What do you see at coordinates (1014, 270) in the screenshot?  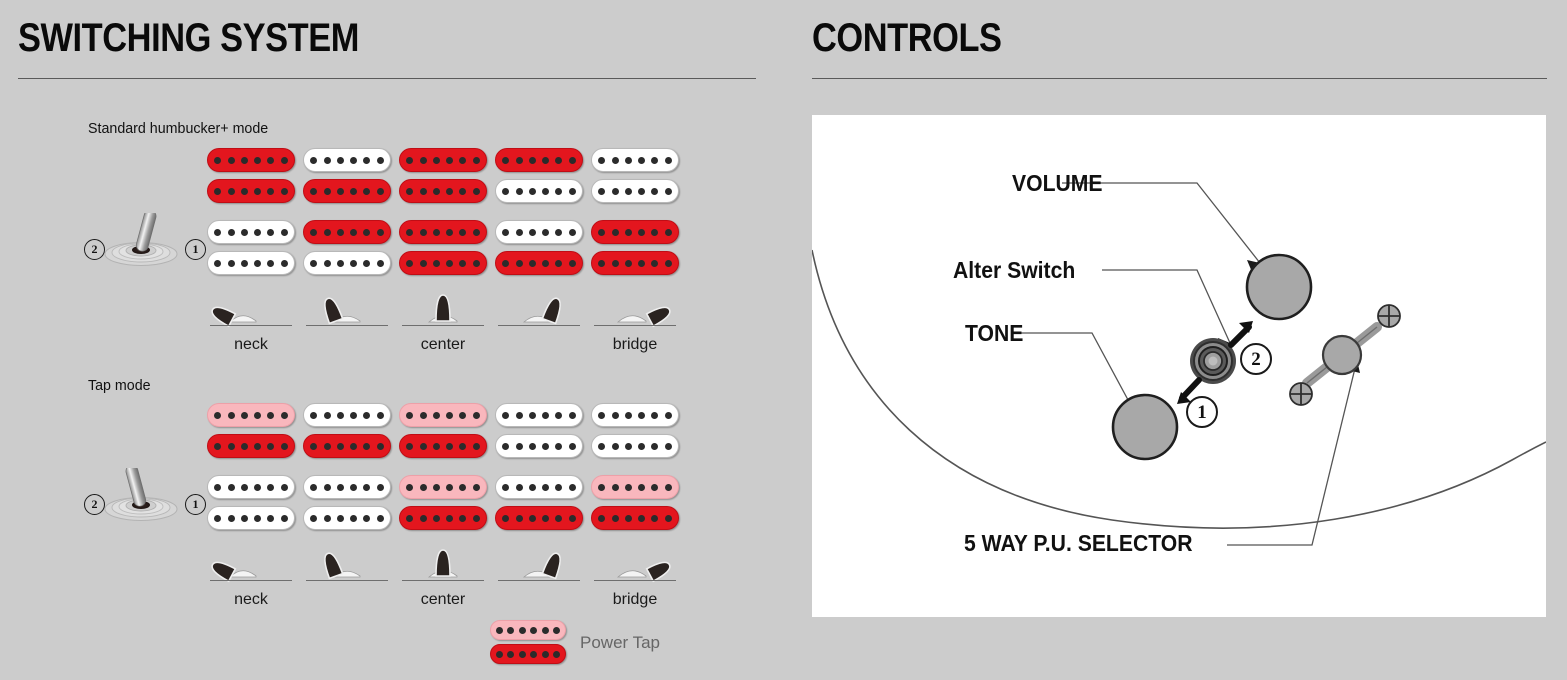 I see `control-label-alter-switch: Alter Switch` at bounding box center [1014, 270].